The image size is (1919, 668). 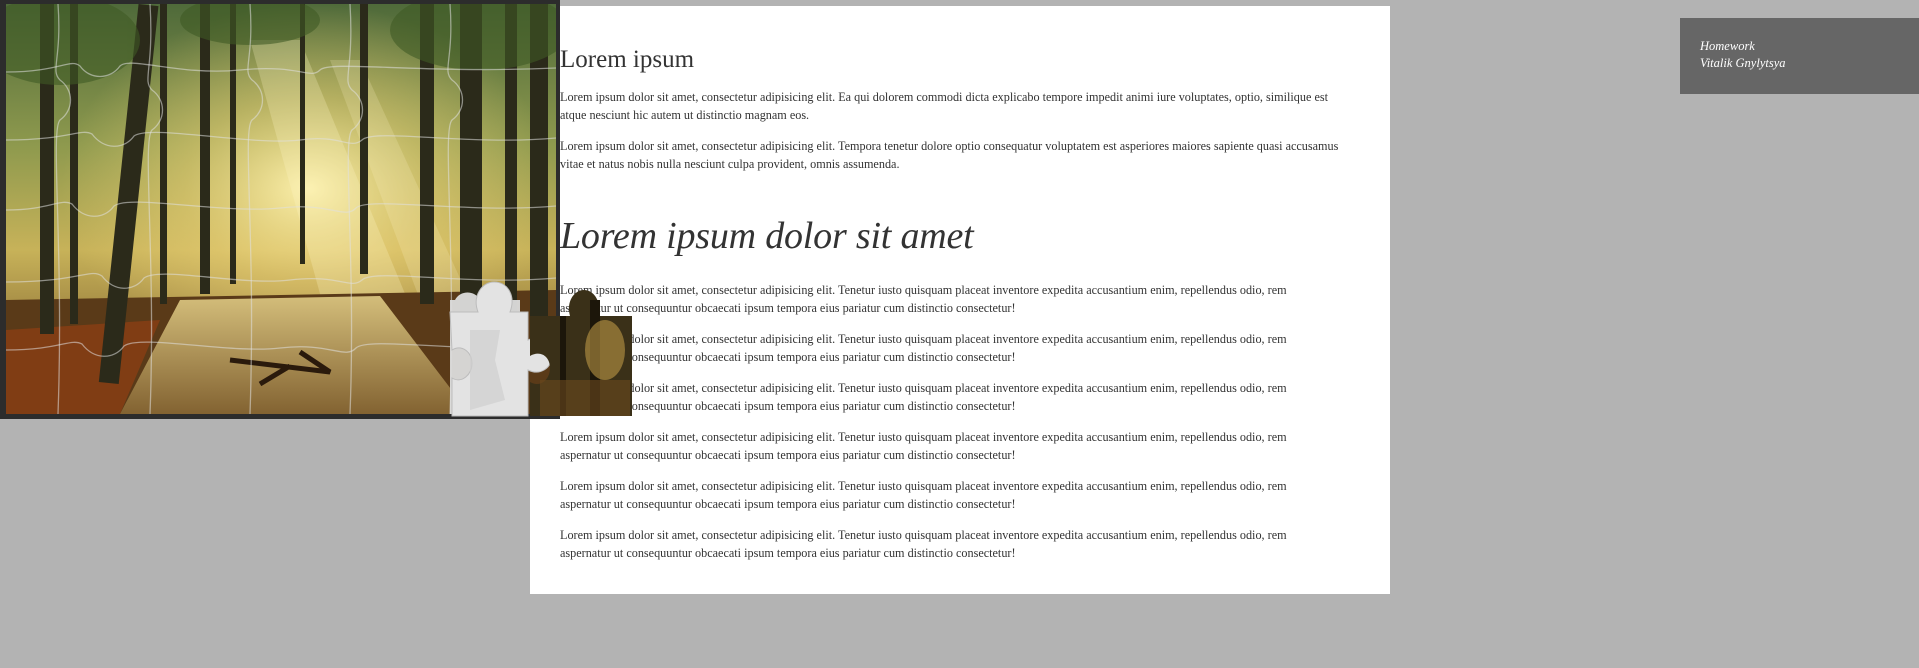 What do you see at coordinates (1799, 56) in the screenshot?
I see `homework-badge: Homework Vitalik Gnylytsya` at bounding box center [1799, 56].